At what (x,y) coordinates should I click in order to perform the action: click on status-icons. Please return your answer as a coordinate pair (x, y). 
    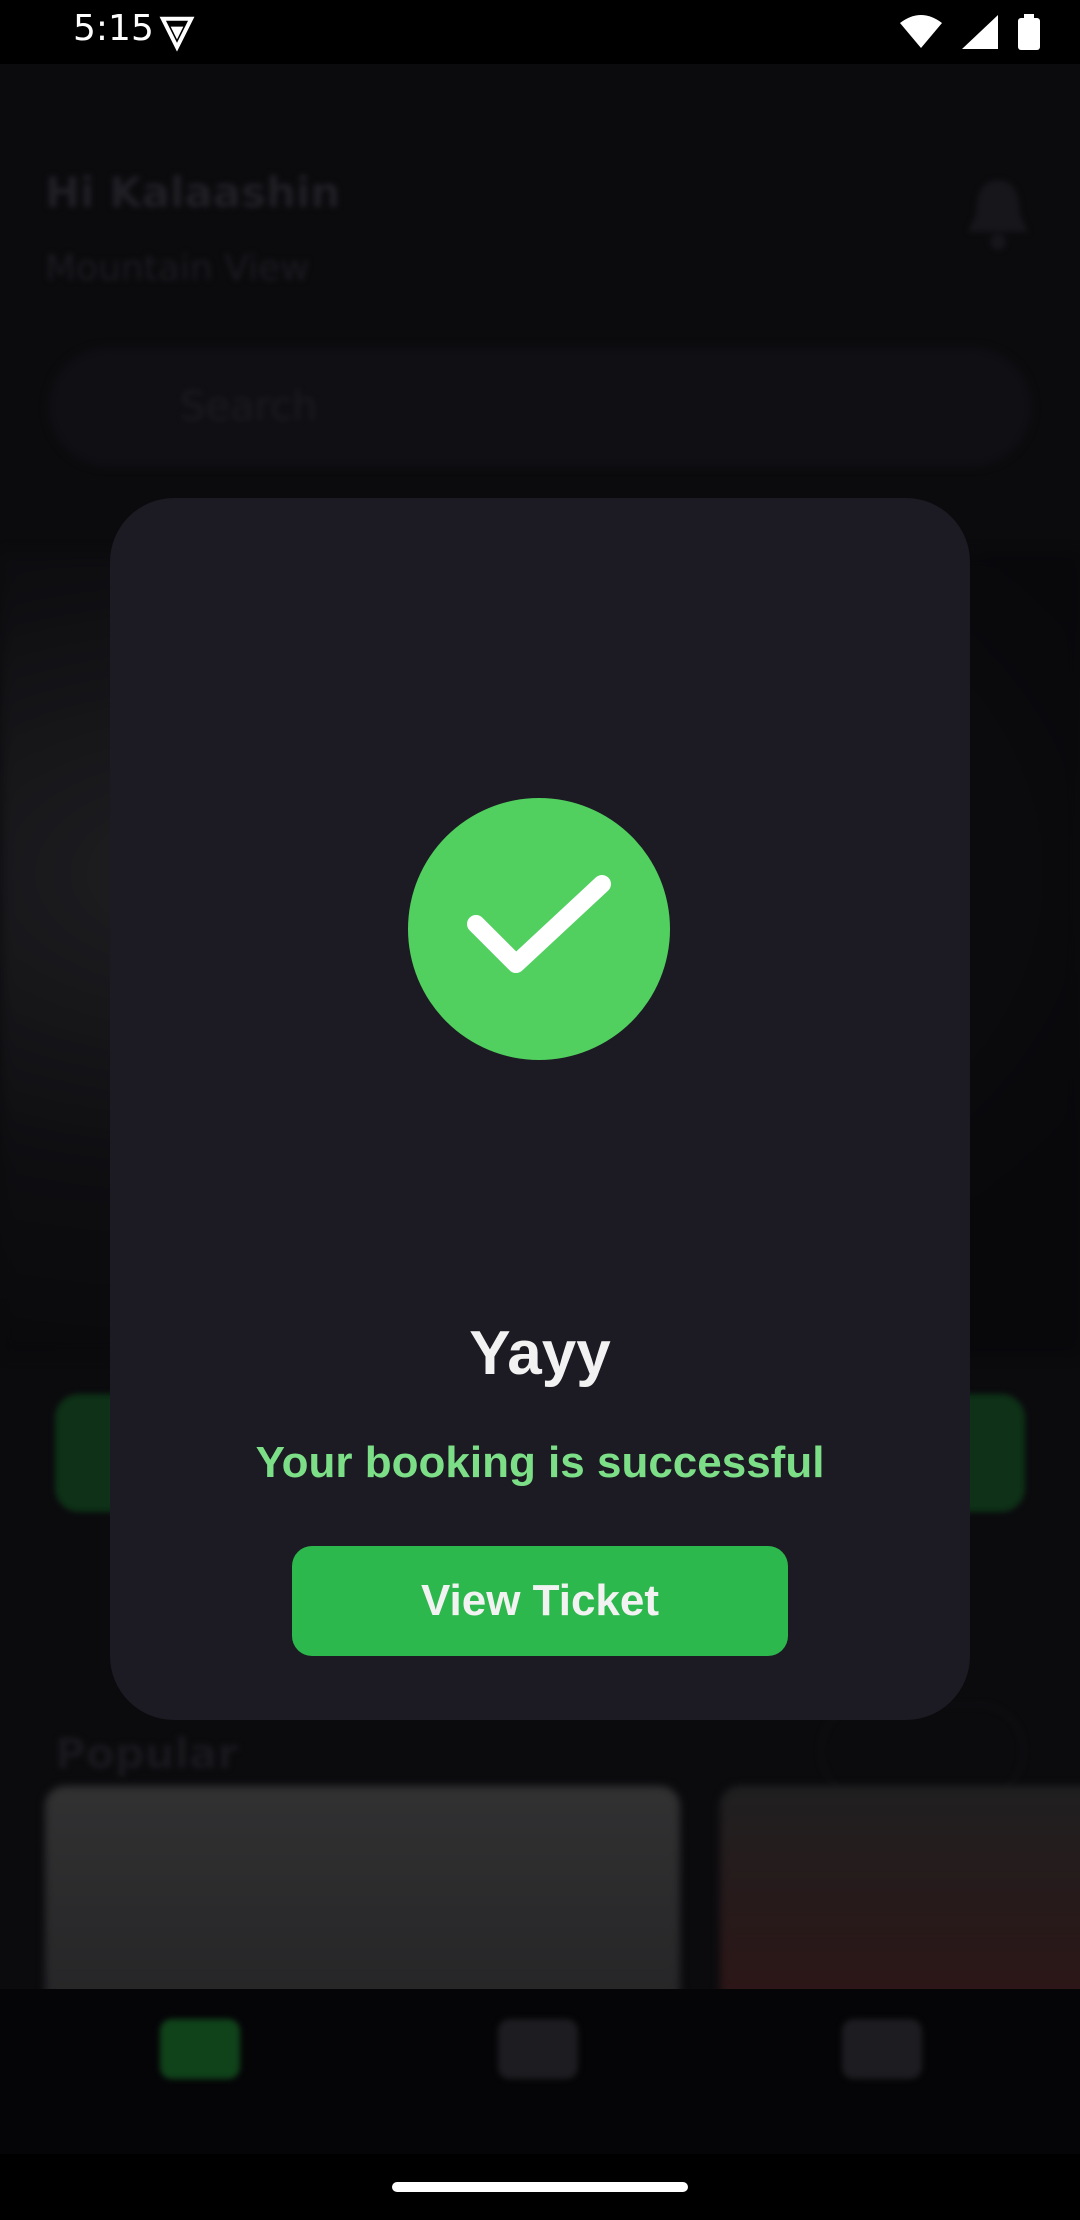
    Looking at the image, I should click on (970, 34).